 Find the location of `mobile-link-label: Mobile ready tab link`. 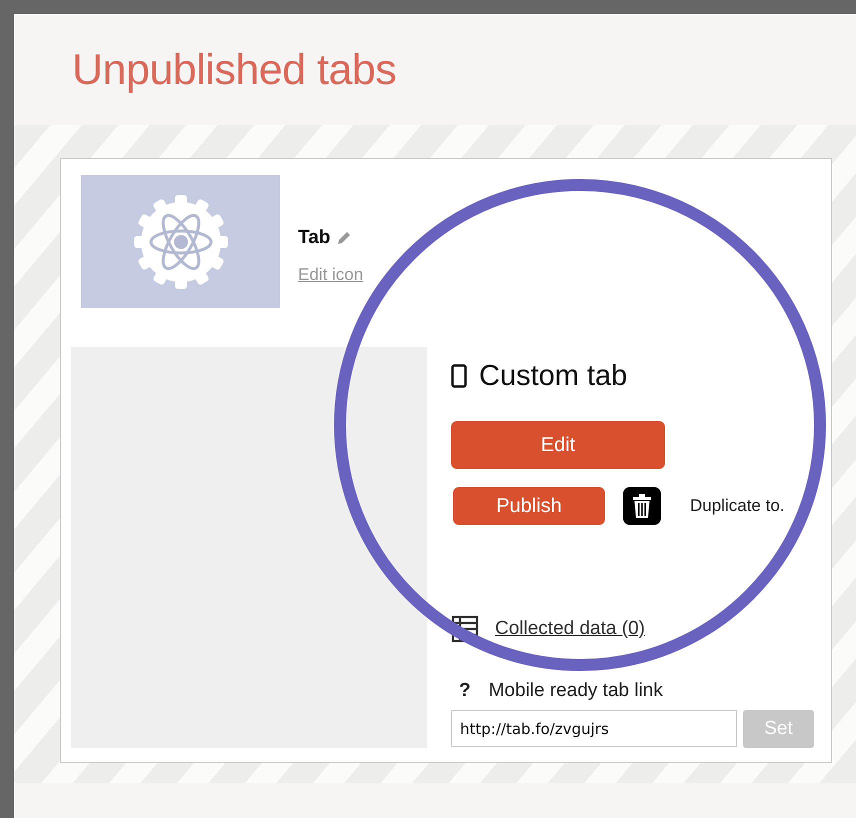

mobile-link-label: Mobile ready tab link is located at coordinates (575, 691).